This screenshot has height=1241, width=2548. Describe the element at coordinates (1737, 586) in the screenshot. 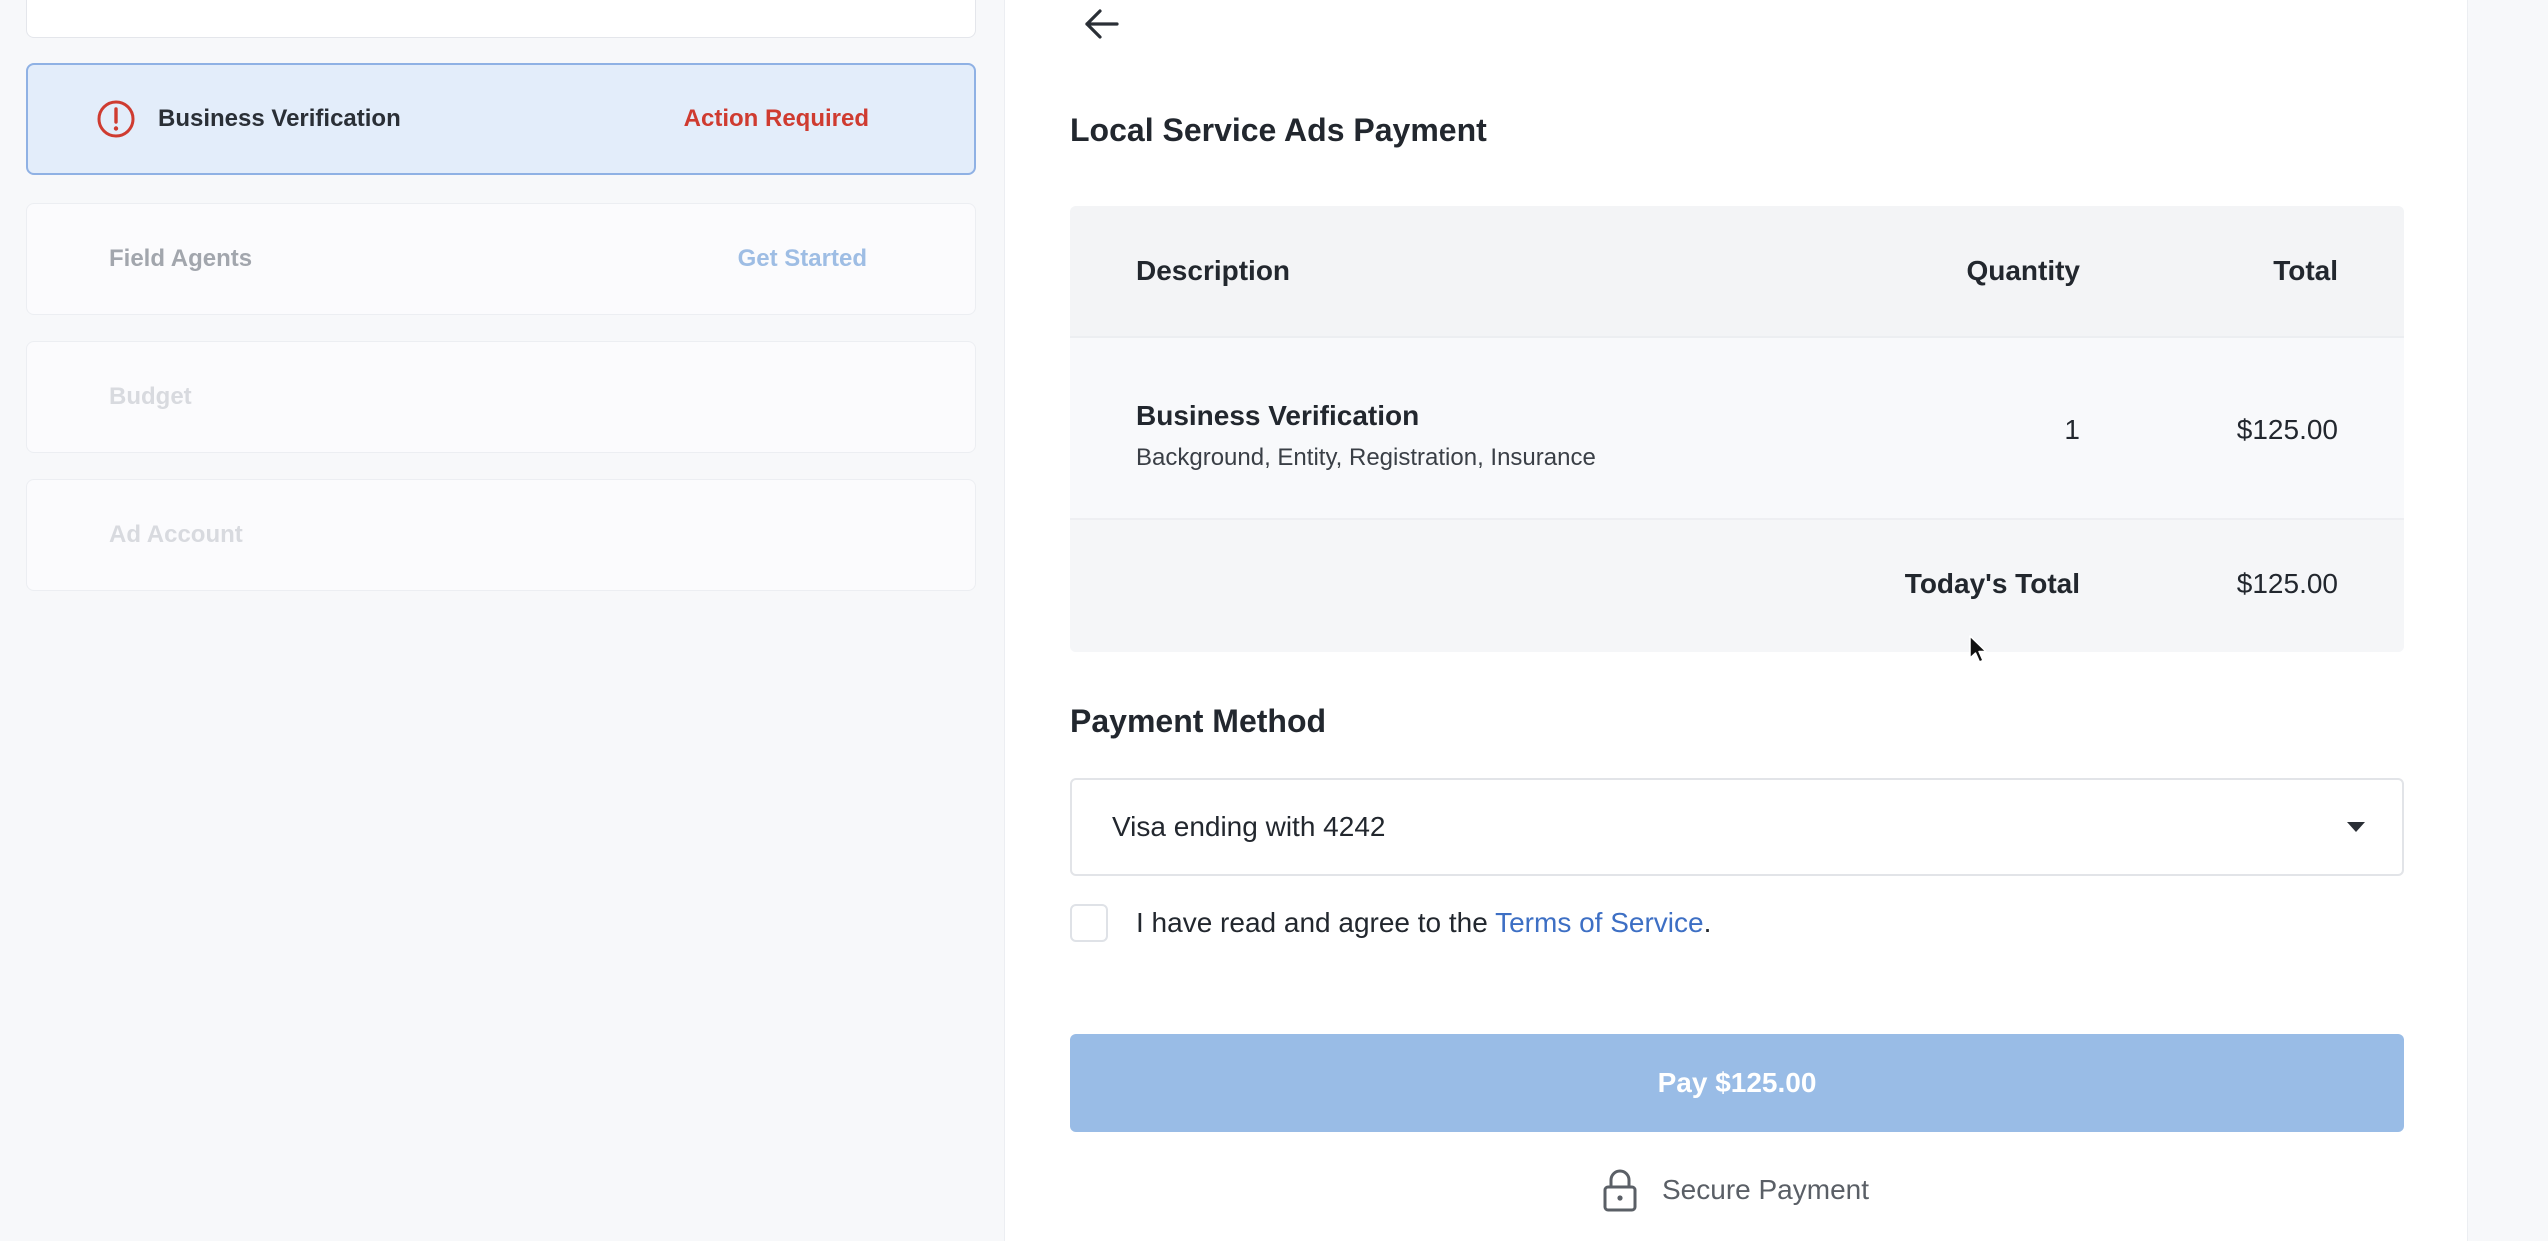

I see `total-row` at that location.